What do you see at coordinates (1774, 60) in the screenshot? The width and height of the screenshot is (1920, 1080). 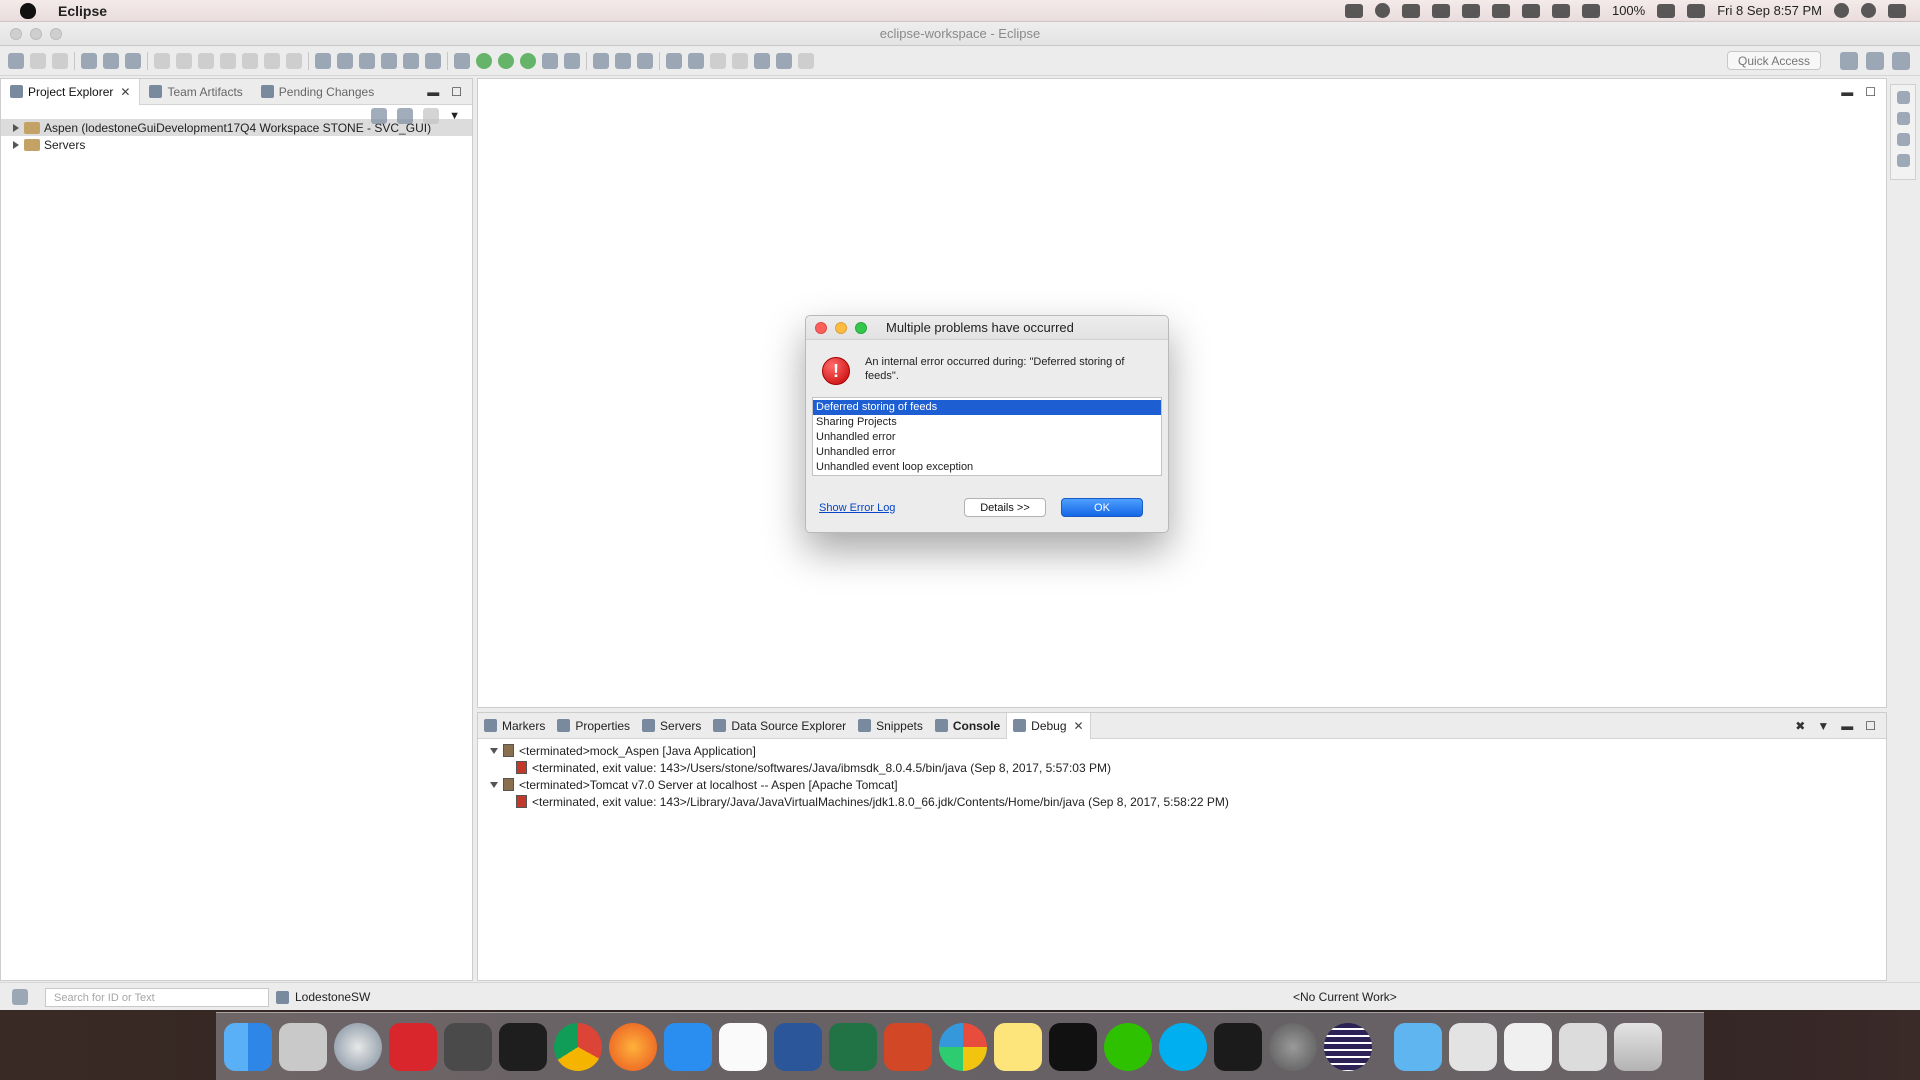 I see `quick-access-input` at bounding box center [1774, 60].